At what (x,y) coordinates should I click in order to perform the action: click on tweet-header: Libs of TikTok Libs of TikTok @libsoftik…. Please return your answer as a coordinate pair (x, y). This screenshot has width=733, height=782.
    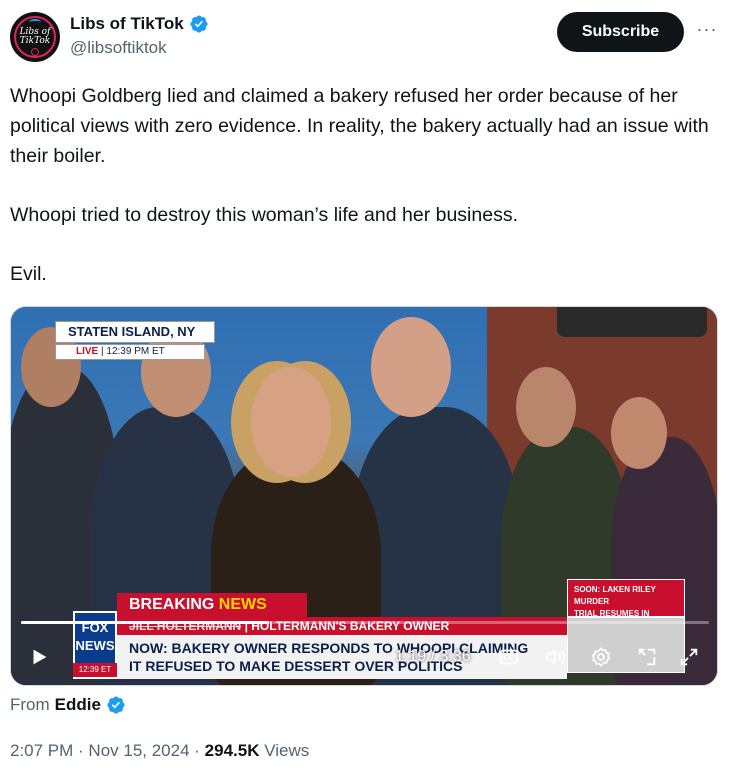
    Looking at the image, I should click on (366, 38).